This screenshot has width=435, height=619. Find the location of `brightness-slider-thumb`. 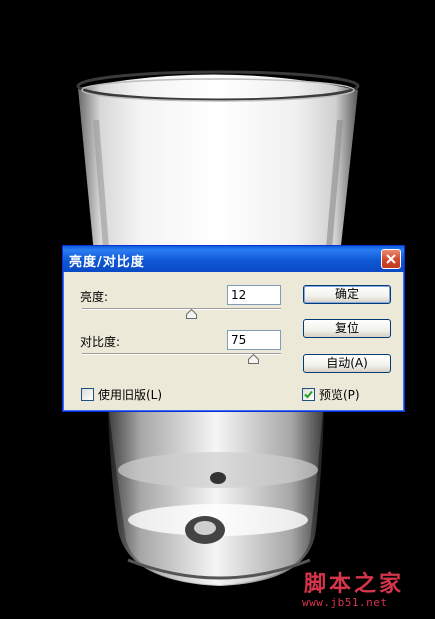

brightness-slider-thumb is located at coordinates (191, 314).